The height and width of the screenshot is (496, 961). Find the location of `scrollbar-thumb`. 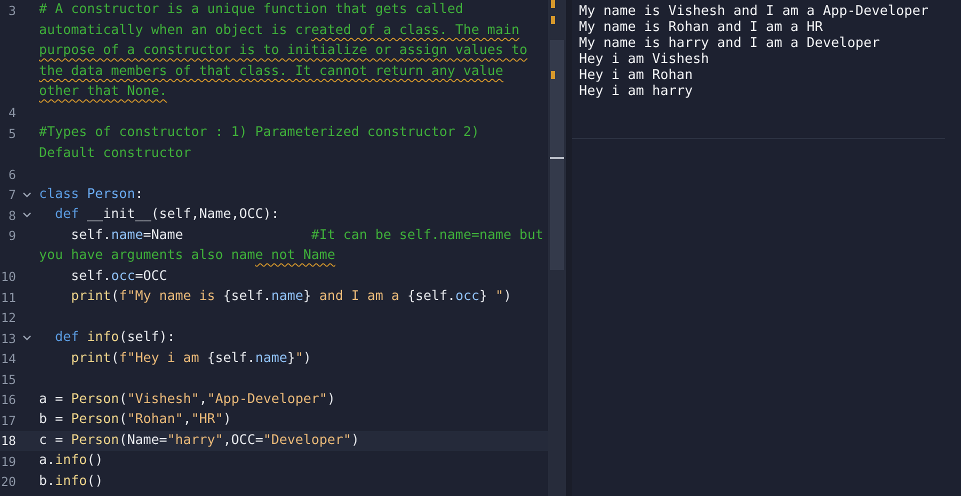

scrollbar-thumb is located at coordinates (557, 155).